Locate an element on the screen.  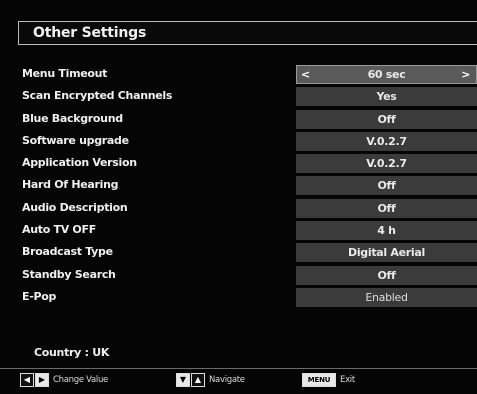
setting-row-auto-tv-off: Auto TV OFF 4 h is located at coordinates (238, 231).